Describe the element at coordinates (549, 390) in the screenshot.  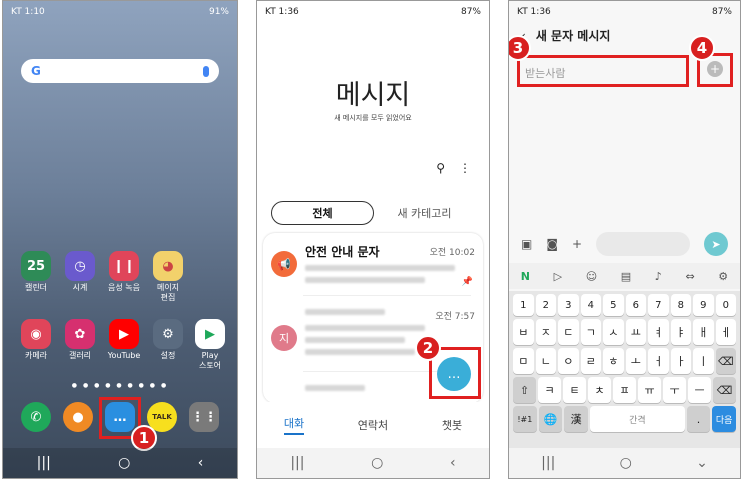
I see `key: ㅋ` at that location.